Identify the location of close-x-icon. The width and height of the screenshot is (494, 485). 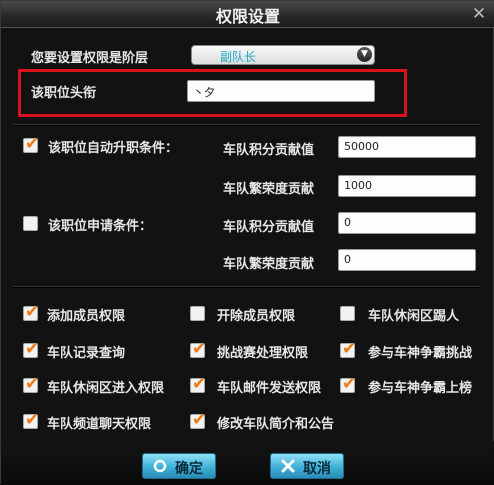
(288, 466).